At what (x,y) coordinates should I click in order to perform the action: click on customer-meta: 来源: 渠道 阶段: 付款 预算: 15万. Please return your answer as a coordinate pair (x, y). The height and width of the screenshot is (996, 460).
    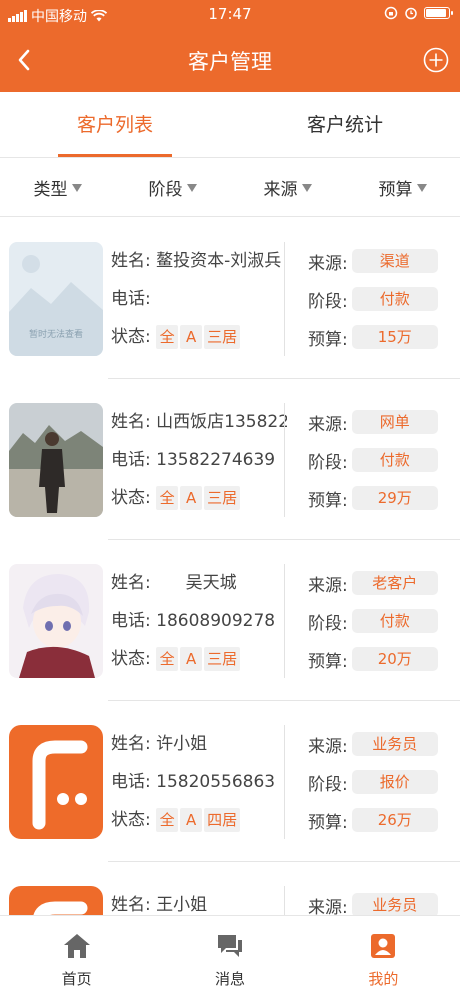
    Looking at the image, I should click on (378, 299).